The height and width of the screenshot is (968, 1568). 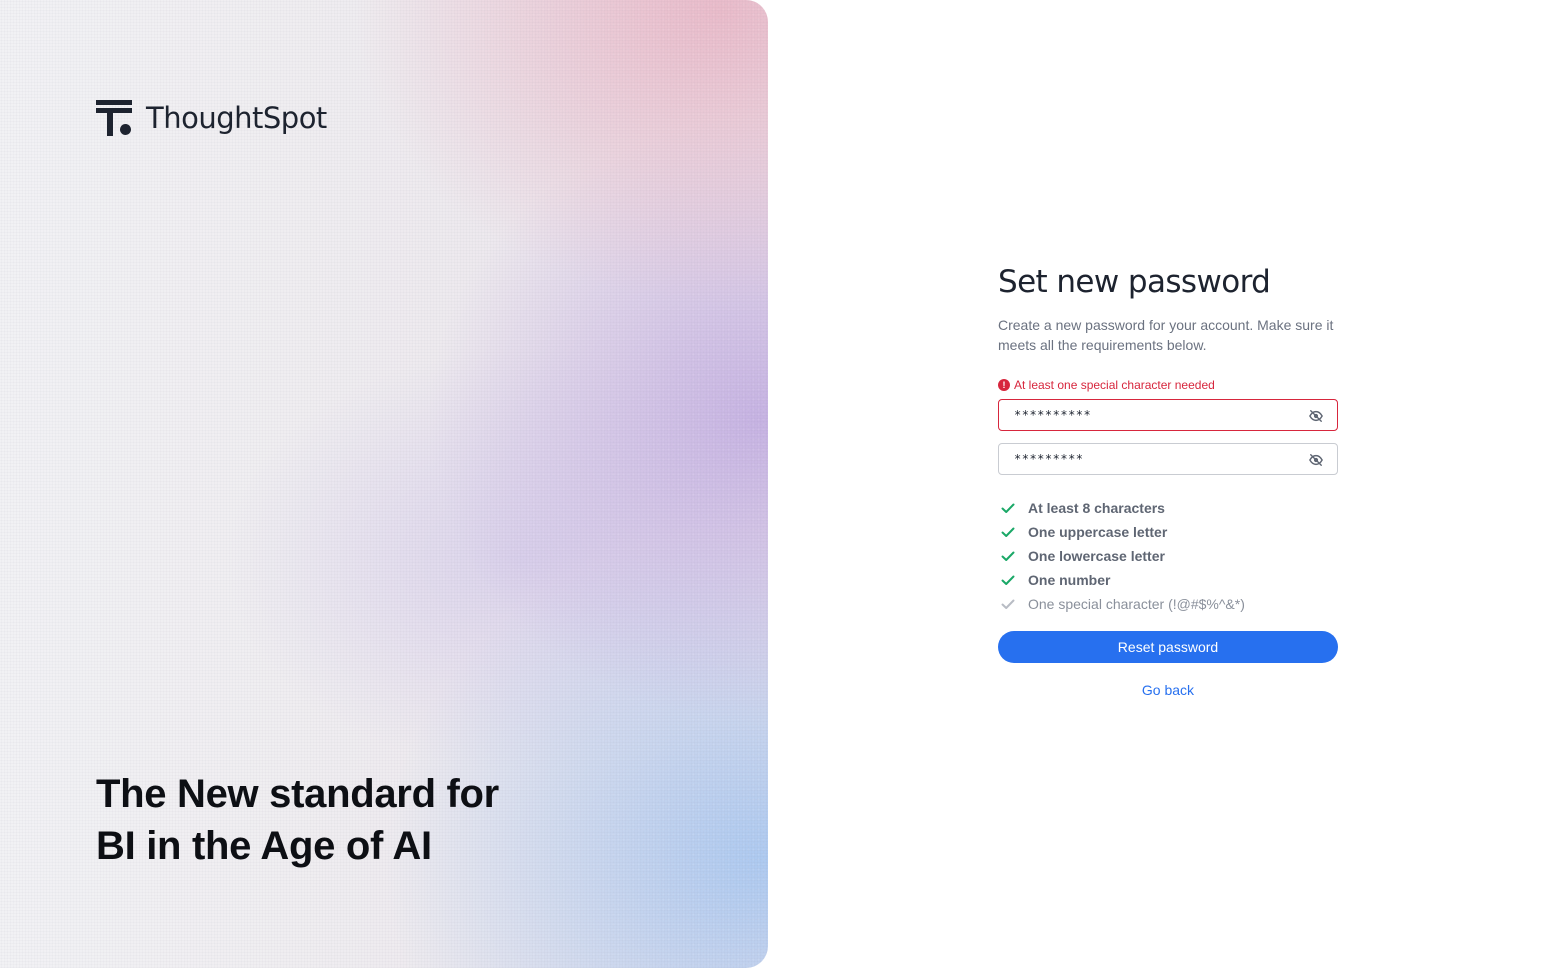 I want to click on brand-logo: ThoughtSpot, so click(x=211, y=118).